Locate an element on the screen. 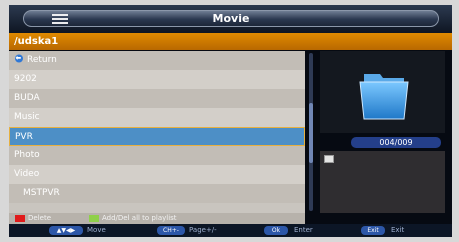  info-panel is located at coordinates (382, 182).